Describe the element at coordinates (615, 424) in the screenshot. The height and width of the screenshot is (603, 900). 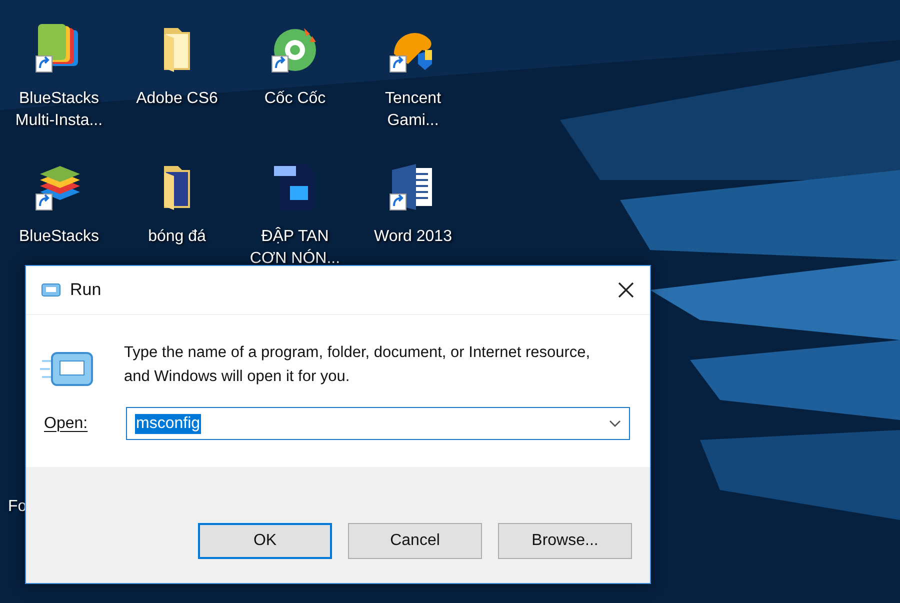
I see `dropdown-chevron-icon` at that location.